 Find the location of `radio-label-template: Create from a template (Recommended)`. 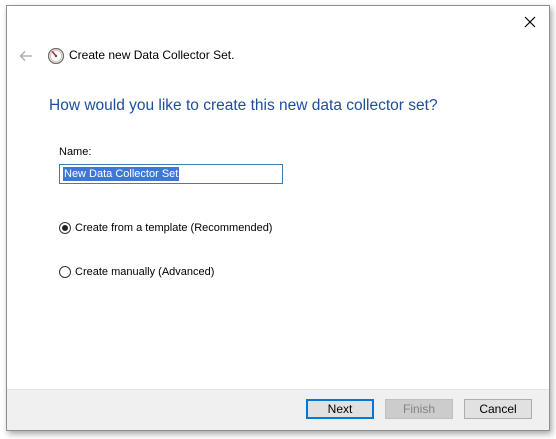

radio-label-template: Create from a template (Recommended) is located at coordinates (174, 228).